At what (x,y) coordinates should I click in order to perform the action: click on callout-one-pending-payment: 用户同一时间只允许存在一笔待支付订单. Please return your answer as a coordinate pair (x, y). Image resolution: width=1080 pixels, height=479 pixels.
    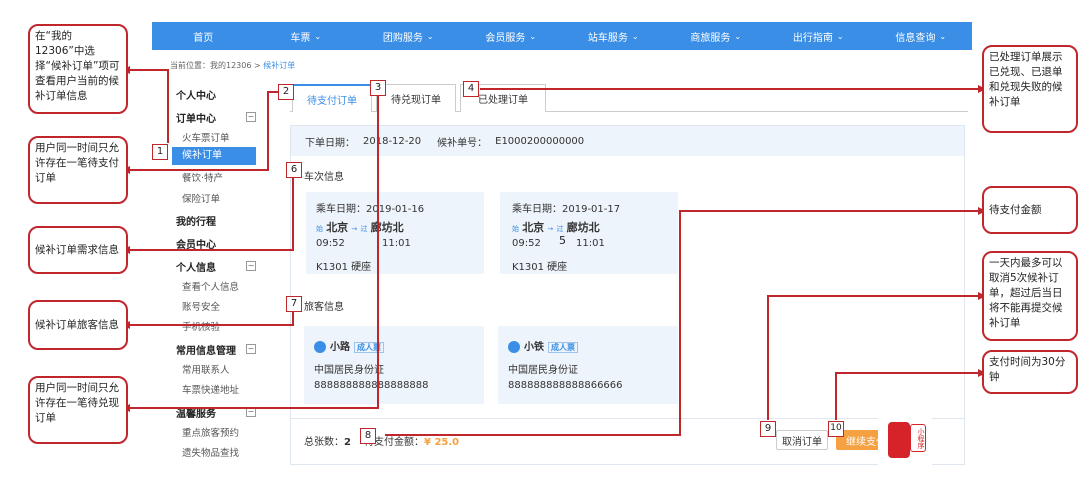
    Looking at the image, I should click on (78, 170).